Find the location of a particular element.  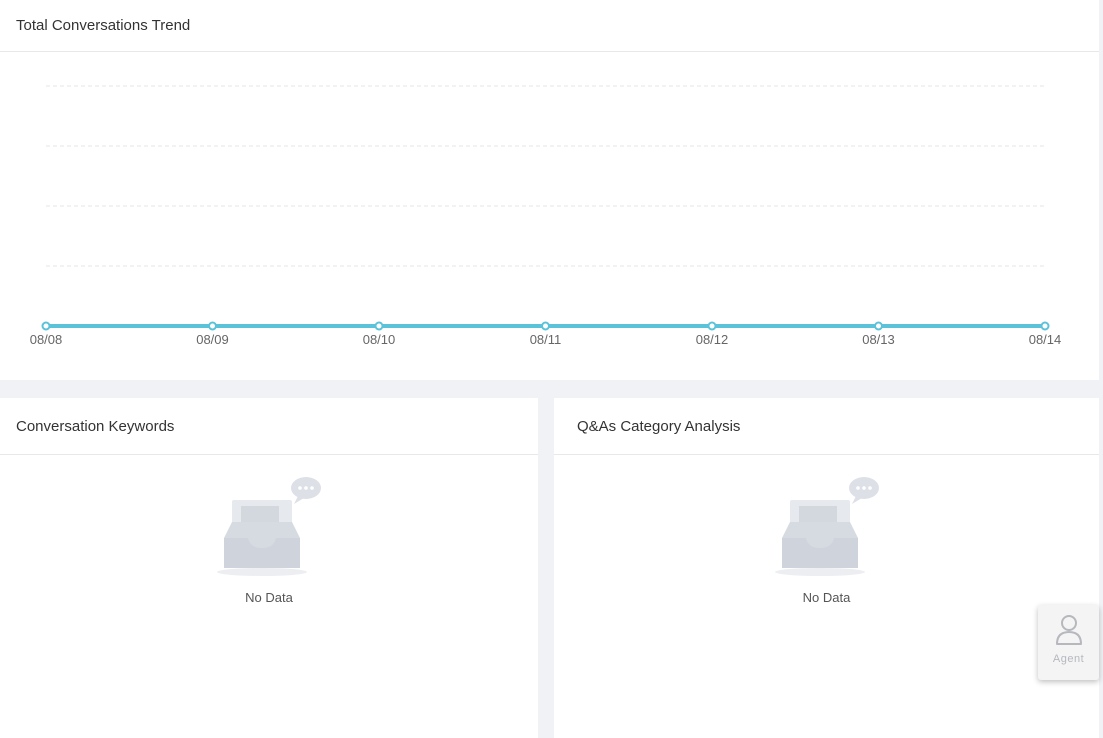

x-tick-label: 08/08 is located at coordinates (46, 339).